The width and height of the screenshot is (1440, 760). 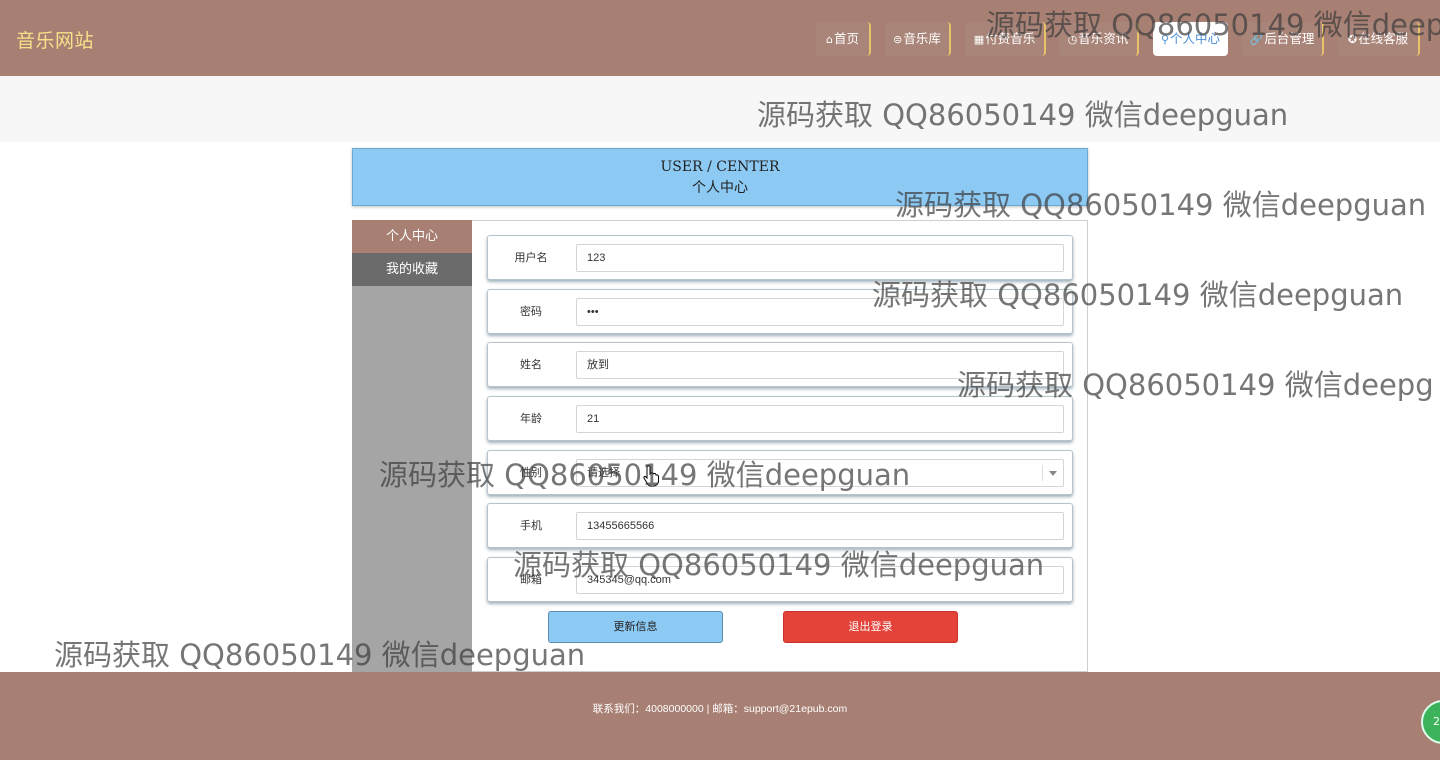 I want to click on nav-label: 后台管理, so click(x=1289, y=38).